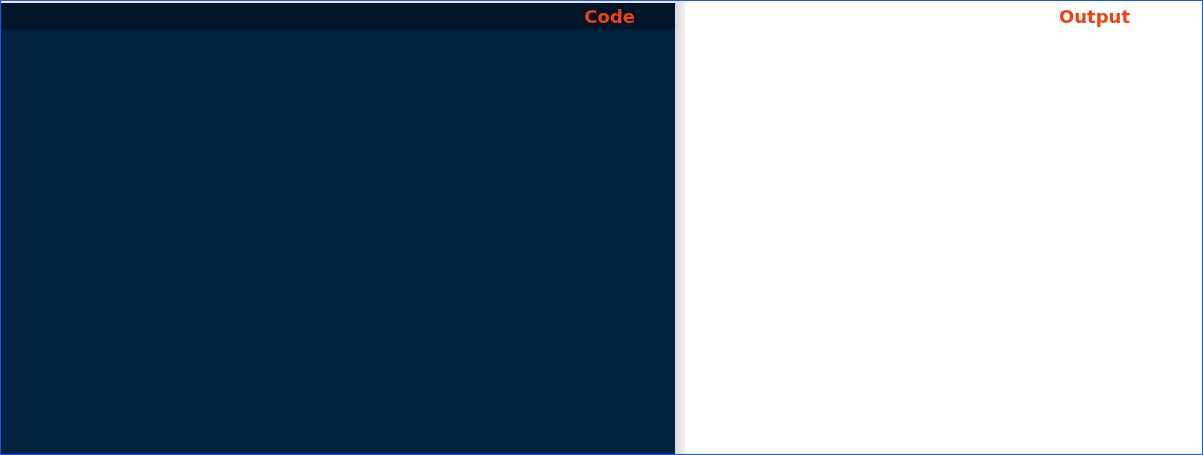  I want to click on code-label: Code, so click(609, 16).